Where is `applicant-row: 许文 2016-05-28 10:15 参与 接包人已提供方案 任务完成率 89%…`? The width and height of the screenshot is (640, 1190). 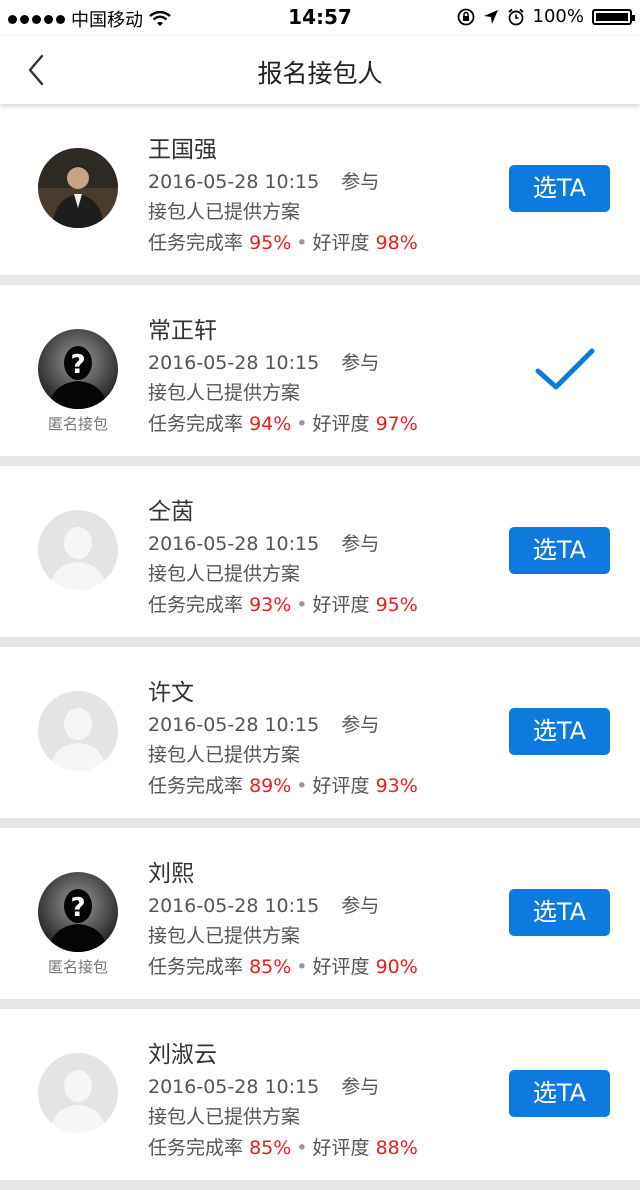
applicant-row: 许文 2016-05-28 10:15 参与 接包人已提供方案 任务完成率 89%… is located at coordinates (320, 732).